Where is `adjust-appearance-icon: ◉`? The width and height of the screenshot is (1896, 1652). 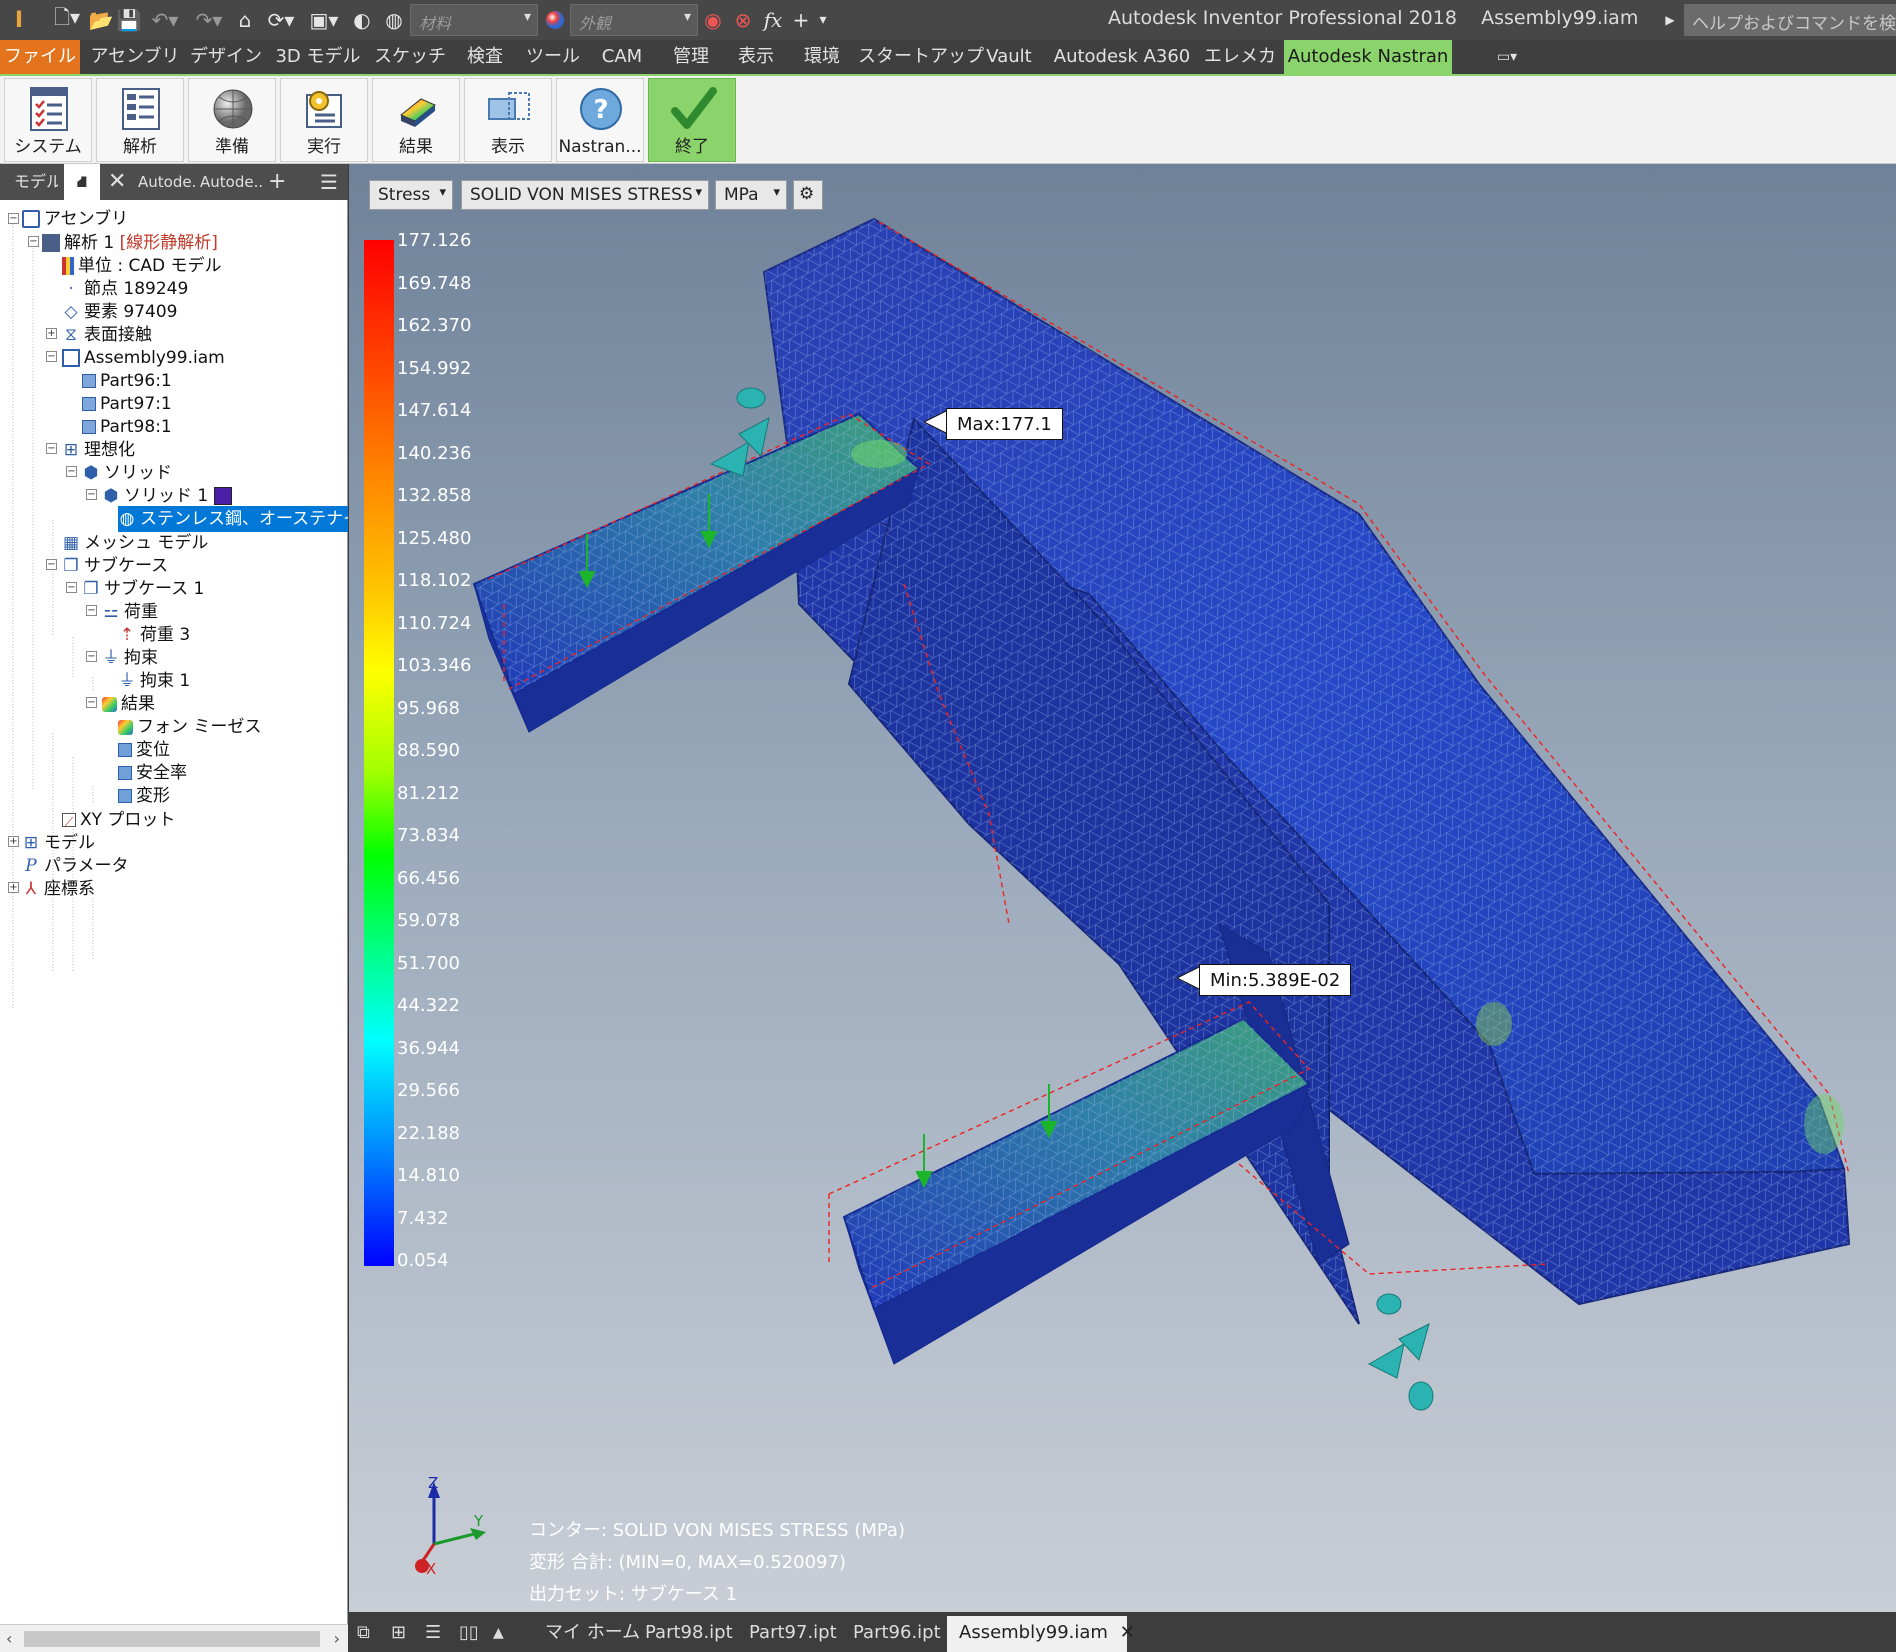 adjust-appearance-icon: ◉ is located at coordinates (713, 20).